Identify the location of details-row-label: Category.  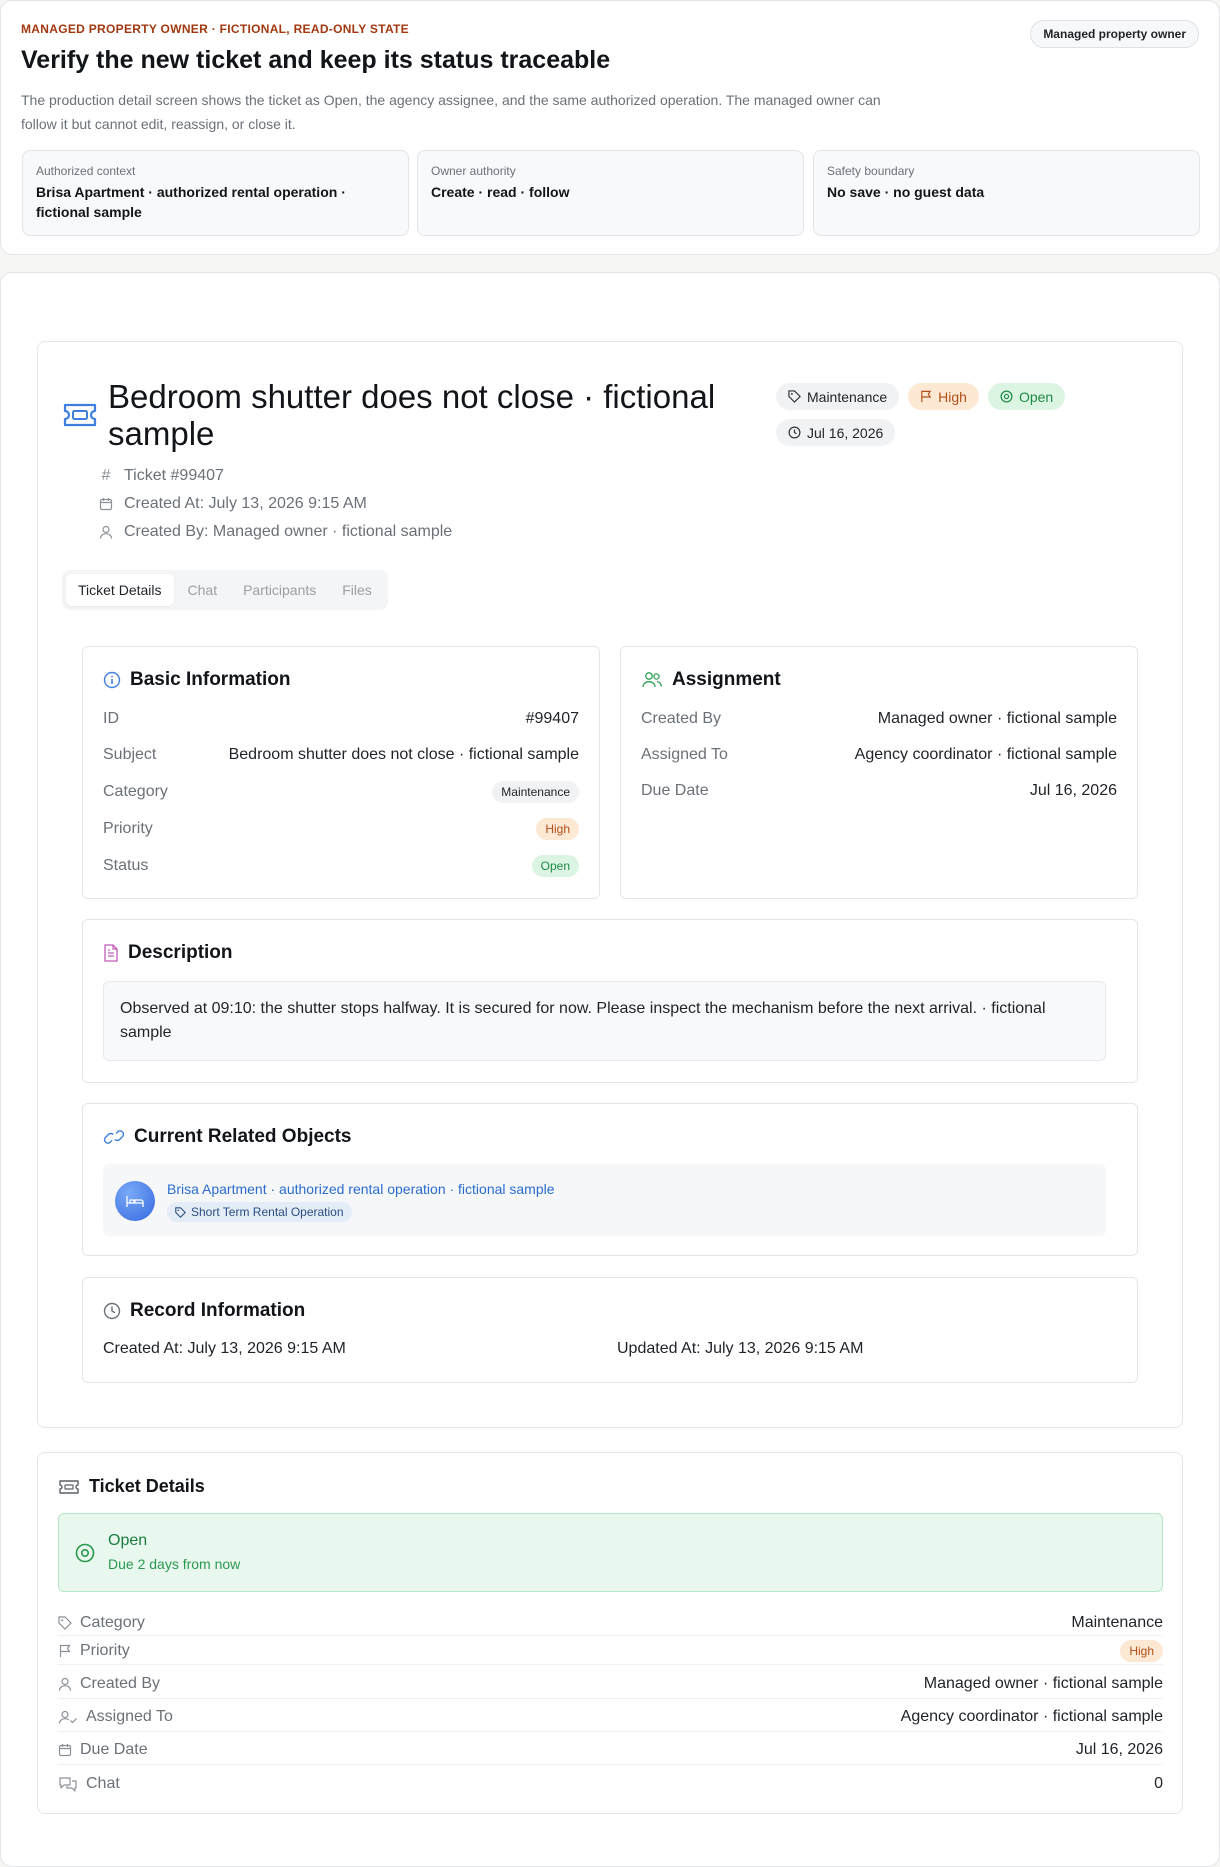
(101, 1623).